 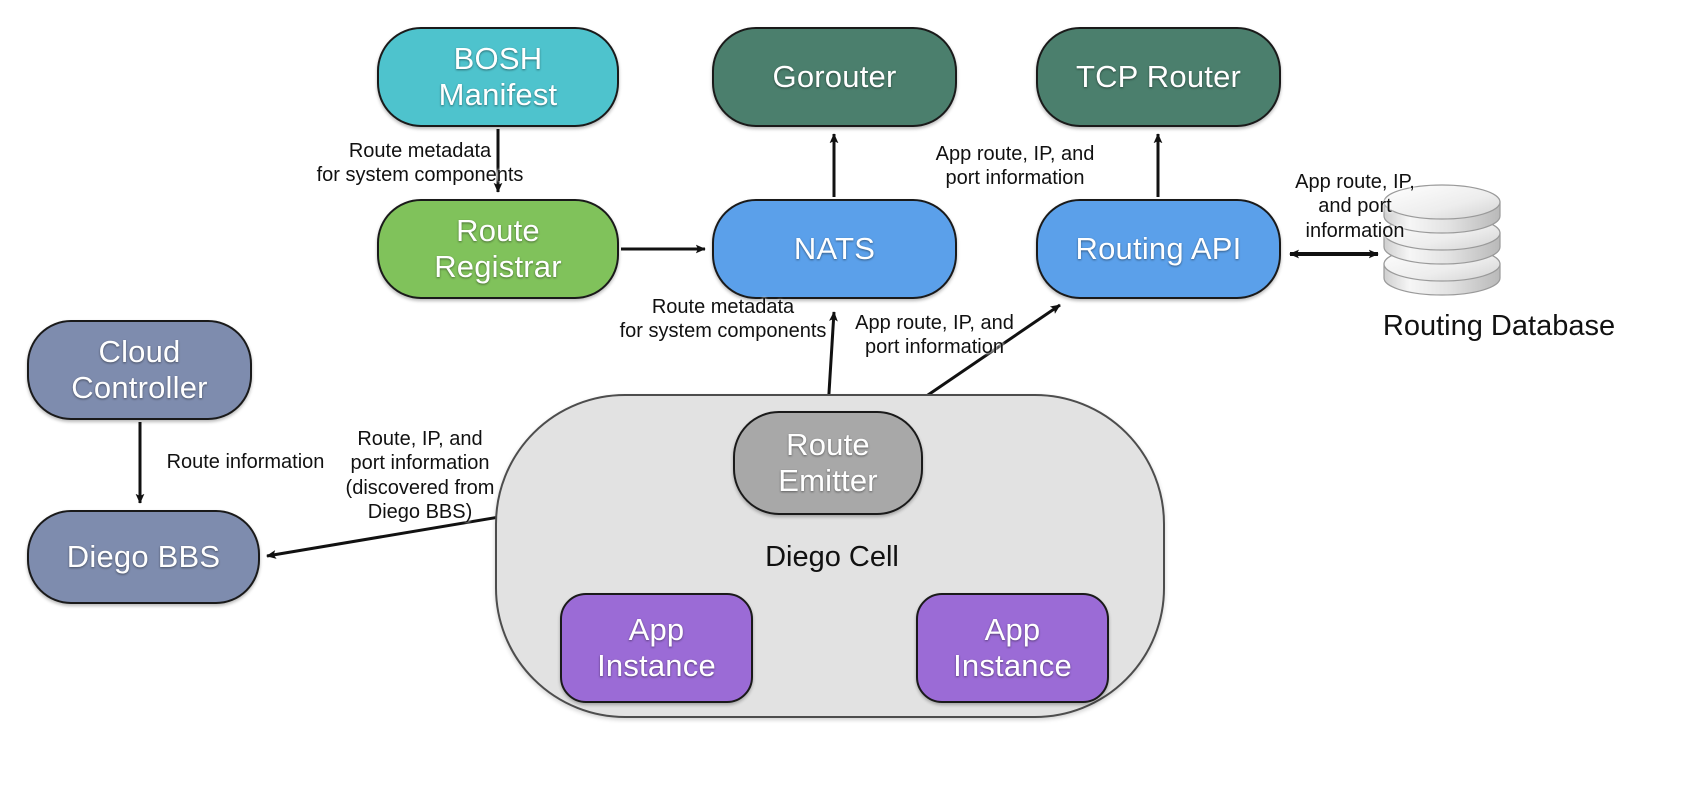 What do you see at coordinates (420, 163) in the screenshot?
I see `edge-label-bosh-to-registrar: Route metadata for system components` at bounding box center [420, 163].